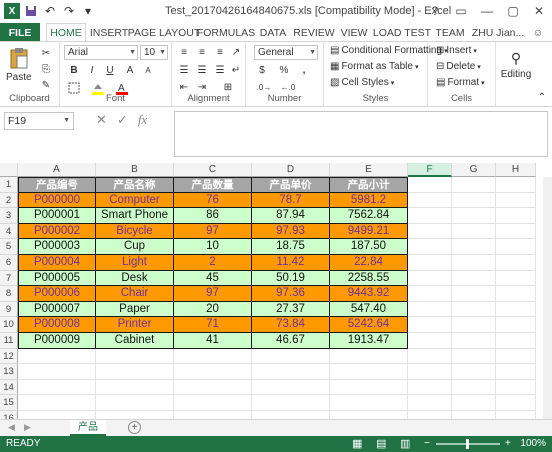 The height and width of the screenshot is (452, 552). What do you see at coordinates (220, 52) in the screenshot?
I see `align-bottom-icon: ≡` at bounding box center [220, 52].